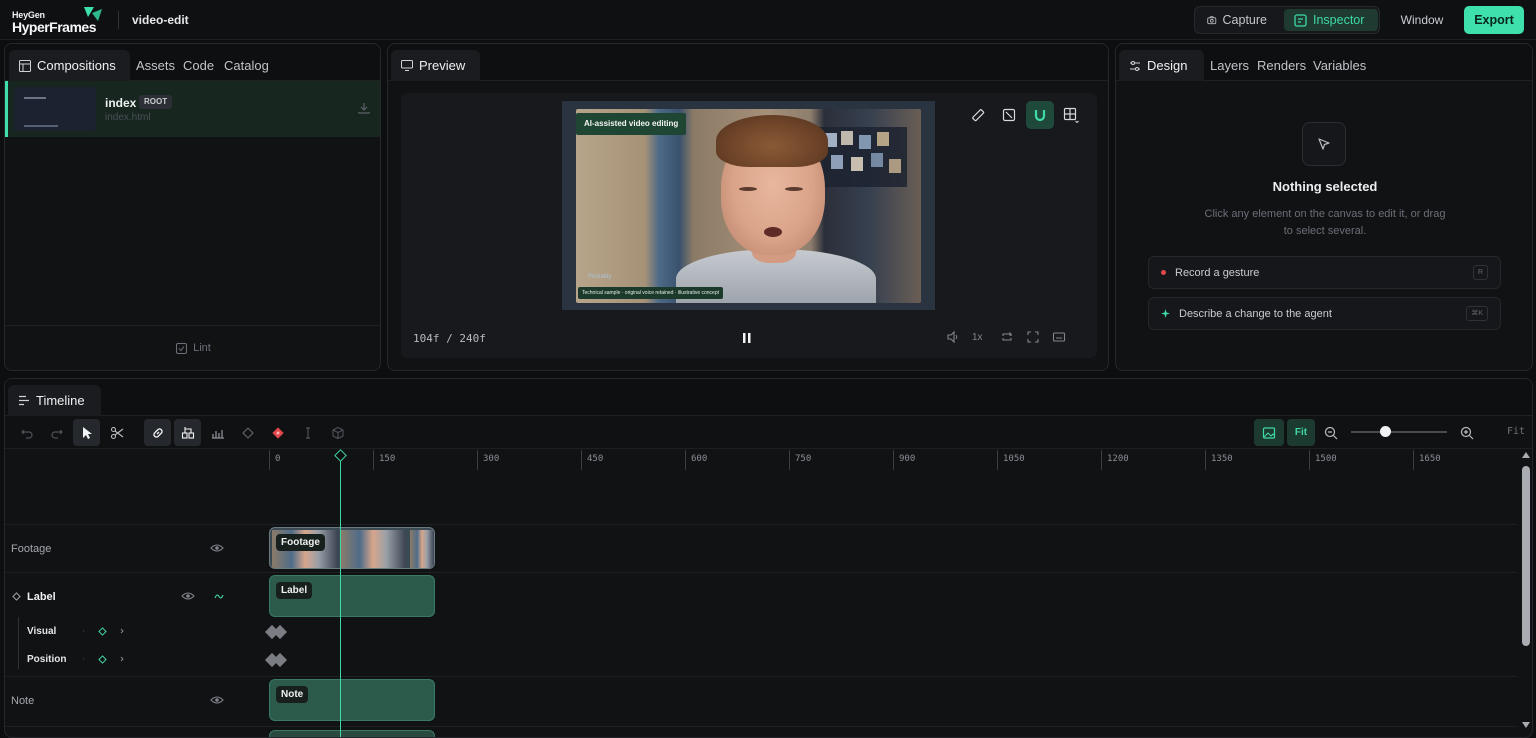  What do you see at coordinates (69, 65) in the screenshot?
I see `tab-compositions: Compositions` at bounding box center [69, 65].